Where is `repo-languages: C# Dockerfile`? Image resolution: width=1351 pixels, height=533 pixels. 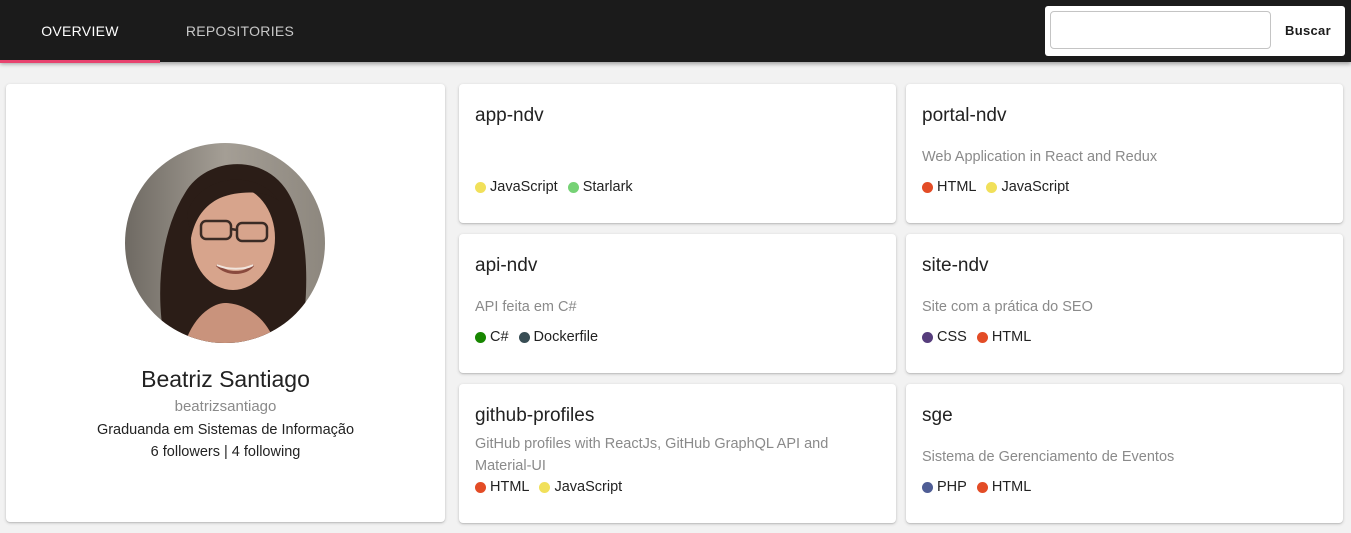 repo-languages: C# Dockerfile is located at coordinates (541, 337).